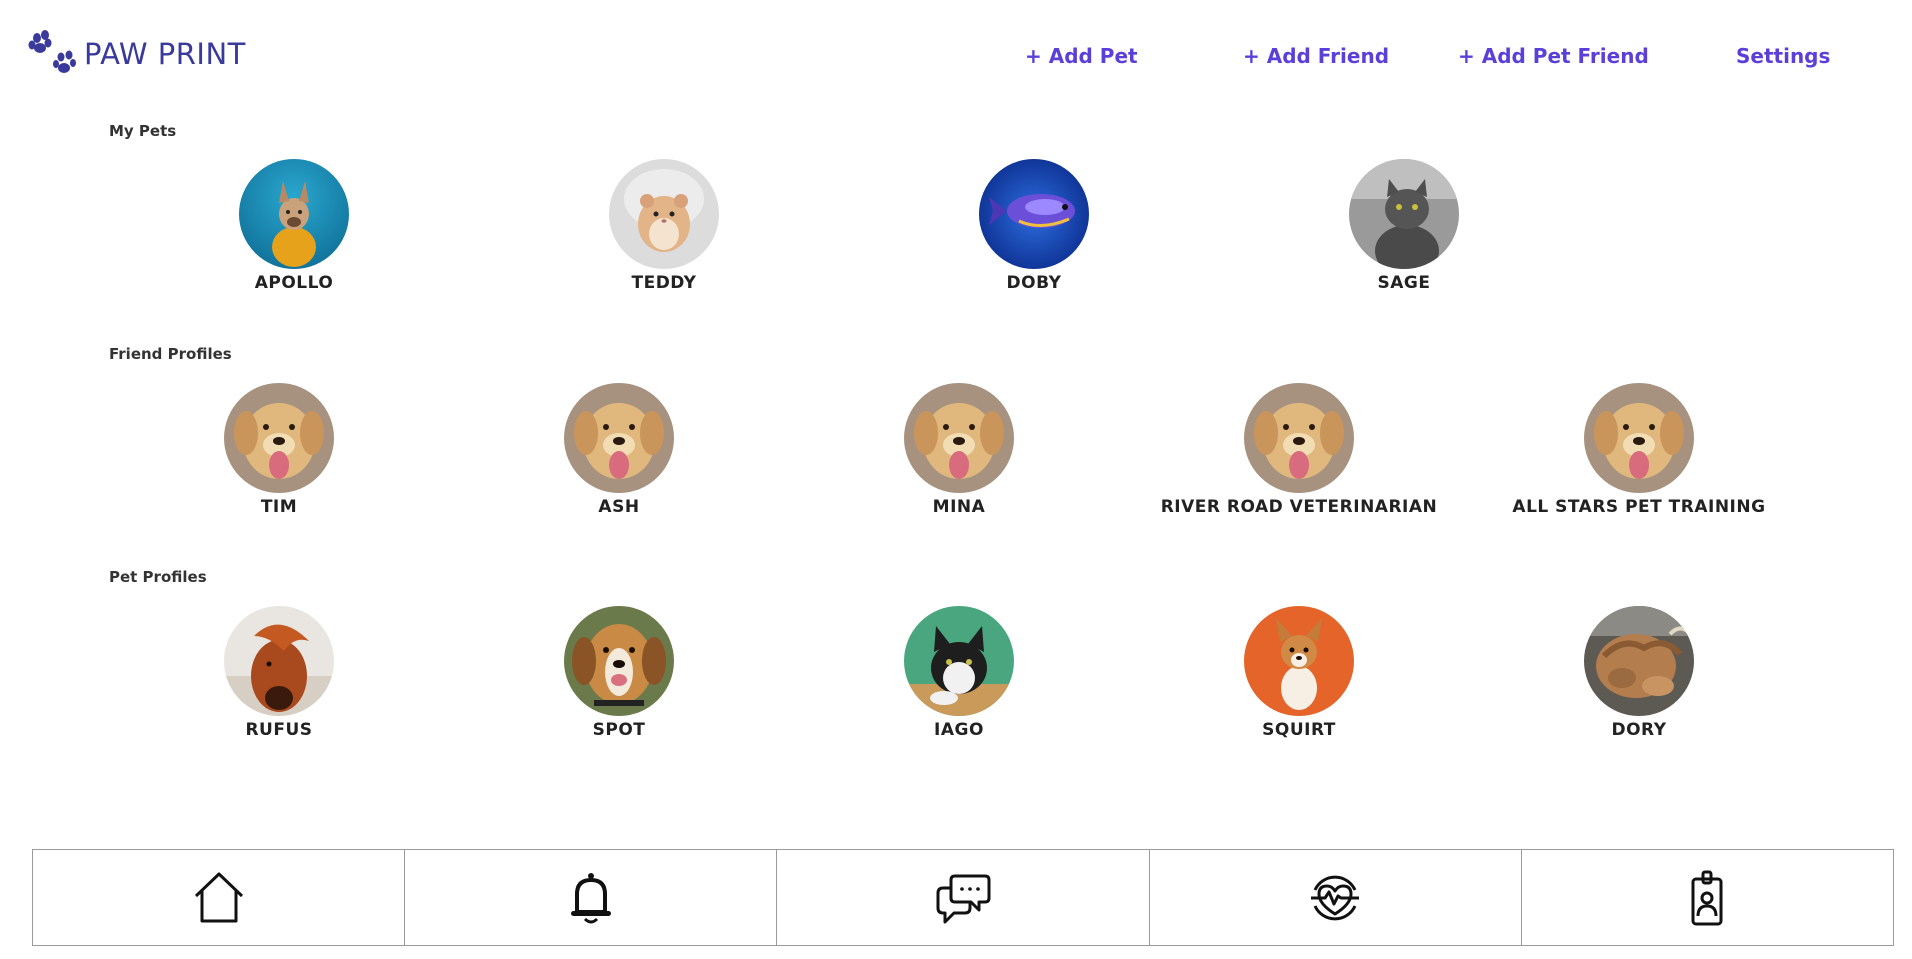 This screenshot has height=959, width=1912. What do you see at coordinates (165, 54) in the screenshot?
I see `app-title: PAW PRINT` at bounding box center [165, 54].